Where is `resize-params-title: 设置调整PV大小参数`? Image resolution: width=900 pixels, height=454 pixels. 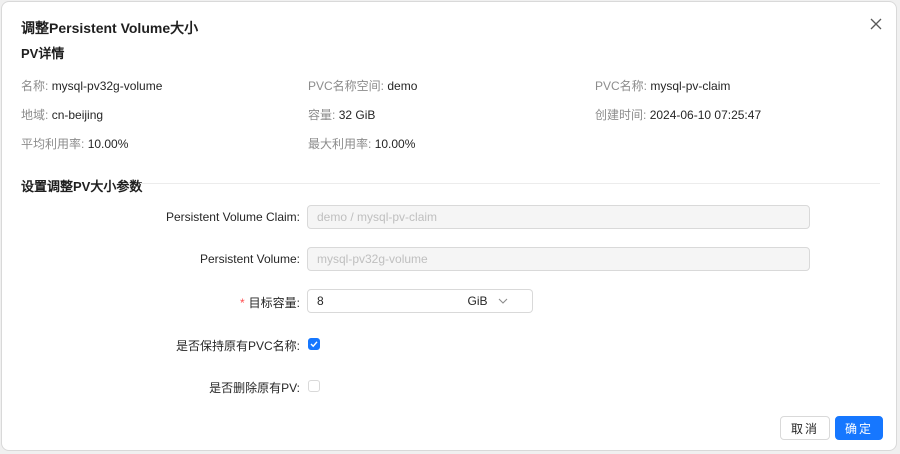 resize-params-title: 设置调整PV大小参数 is located at coordinates (82, 186).